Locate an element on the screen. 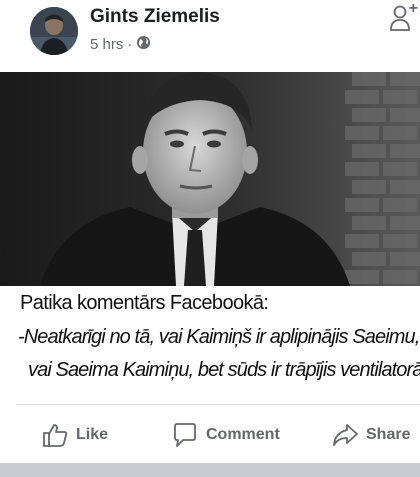 The image size is (420, 477). share-button: Share is located at coordinates (371, 435).